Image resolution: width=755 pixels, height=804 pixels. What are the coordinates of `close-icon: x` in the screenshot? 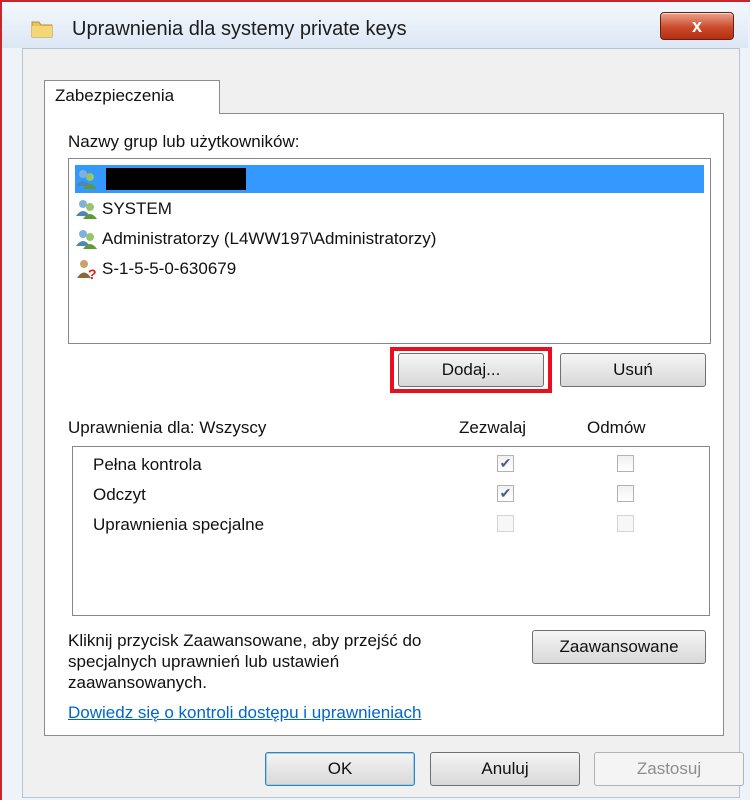 It's located at (696, 25).